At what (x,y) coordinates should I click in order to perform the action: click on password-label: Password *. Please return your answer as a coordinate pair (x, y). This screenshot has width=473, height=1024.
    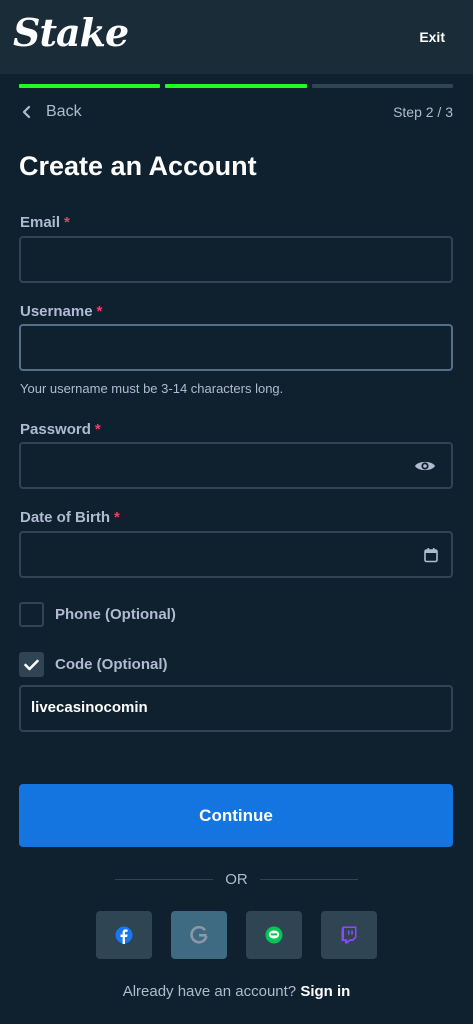
    Looking at the image, I should click on (60, 429).